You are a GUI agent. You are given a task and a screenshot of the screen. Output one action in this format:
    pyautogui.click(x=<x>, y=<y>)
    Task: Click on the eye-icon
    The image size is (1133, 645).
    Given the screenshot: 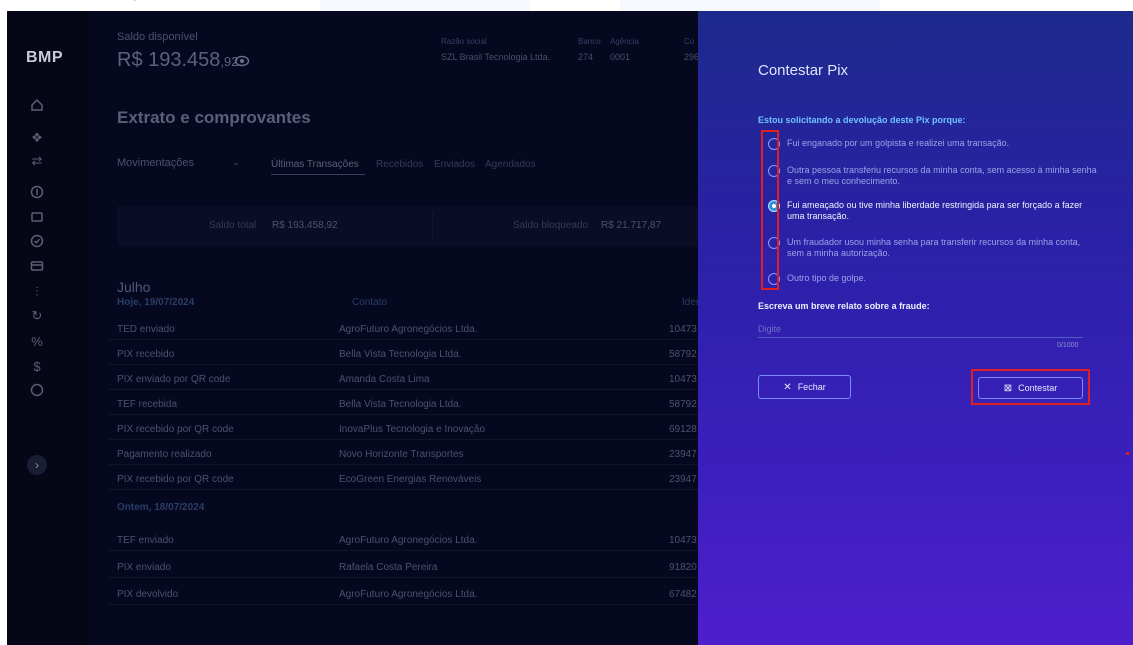 What is the action you would take?
    pyautogui.click(x=242, y=61)
    